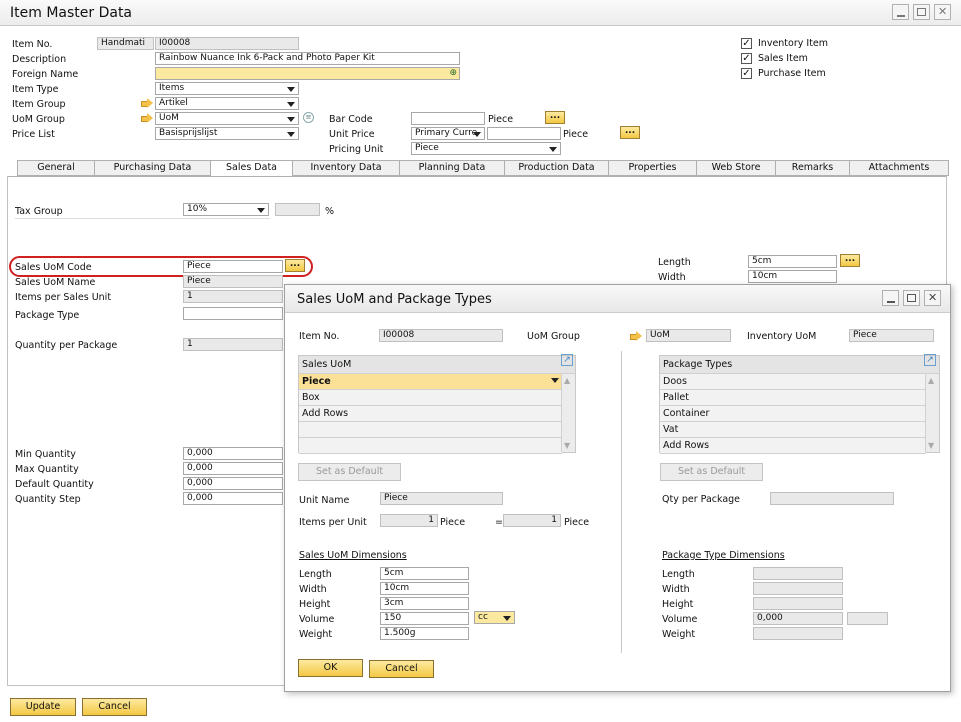  I want to click on default-qty-field: 0,000, so click(233, 483).